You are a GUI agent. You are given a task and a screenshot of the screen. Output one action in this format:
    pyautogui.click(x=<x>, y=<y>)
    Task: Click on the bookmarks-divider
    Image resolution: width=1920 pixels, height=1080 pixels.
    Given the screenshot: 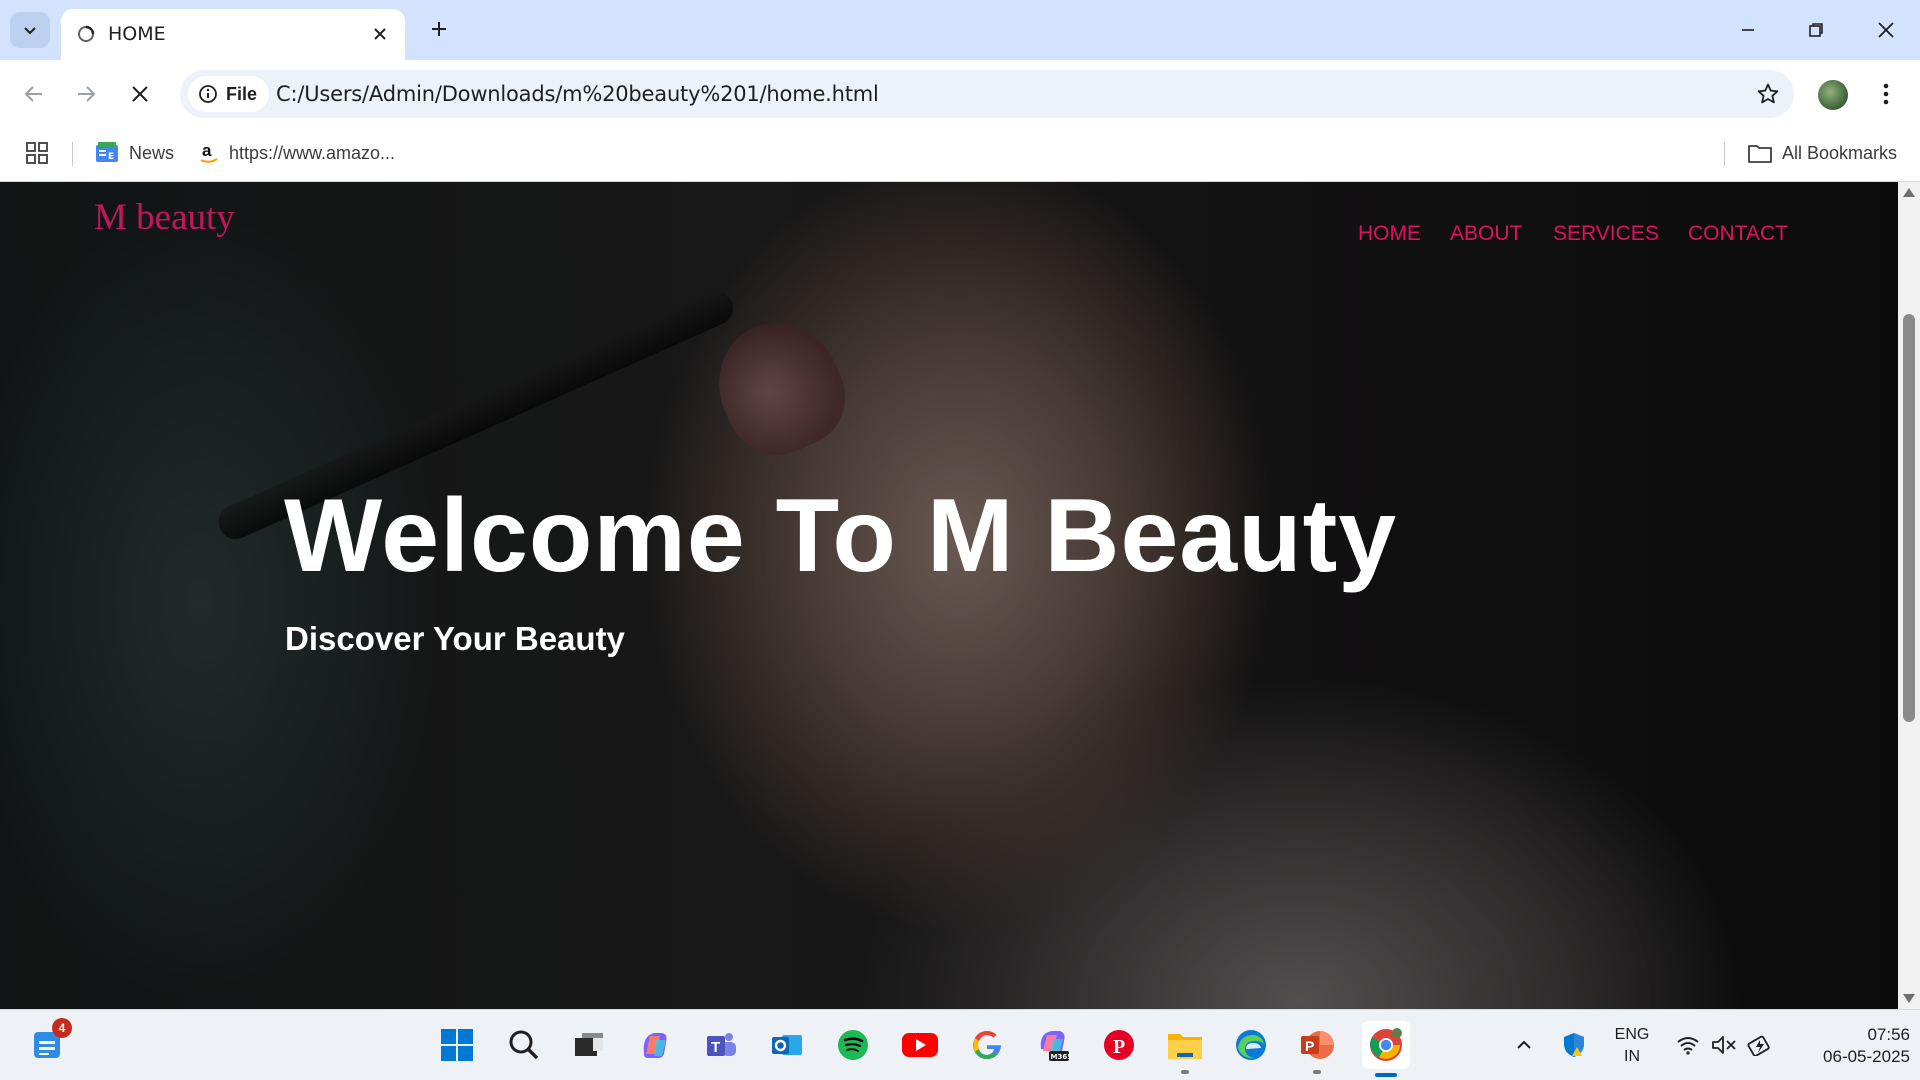 What is the action you would take?
    pyautogui.click(x=1724, y=154)
    